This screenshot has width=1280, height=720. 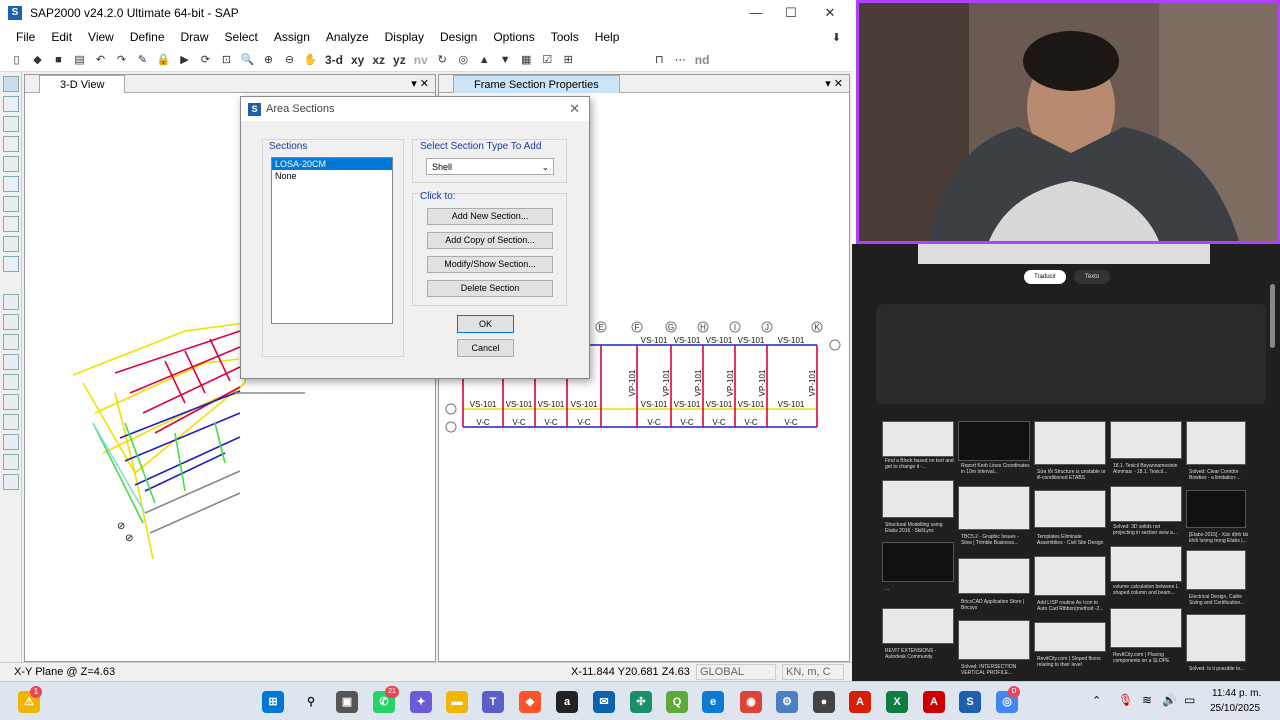 I want to click on edge-icon: e, so click(x=713, y=702).